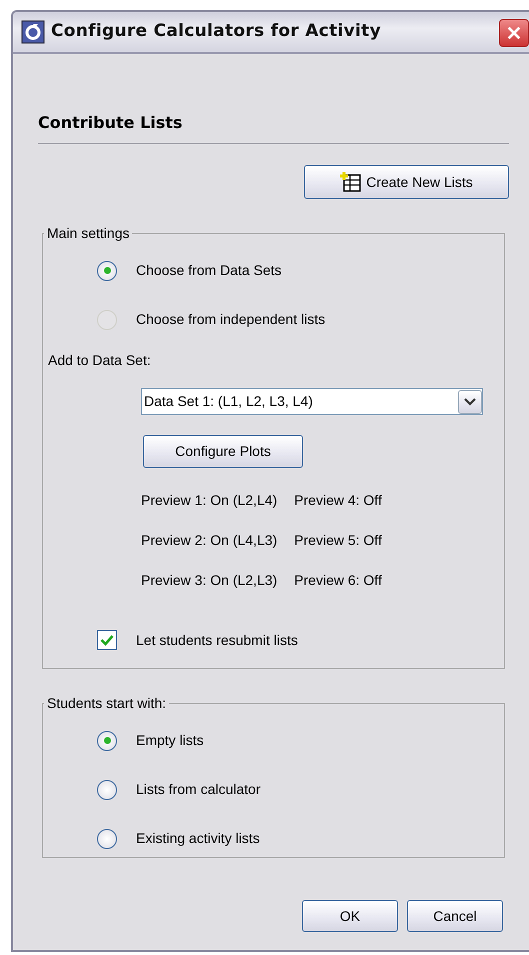  What do you see at coordinates (338, 540) in the screenshot?
I see `preview-status: Preview 5: Off` at bounding box center [338, 540].